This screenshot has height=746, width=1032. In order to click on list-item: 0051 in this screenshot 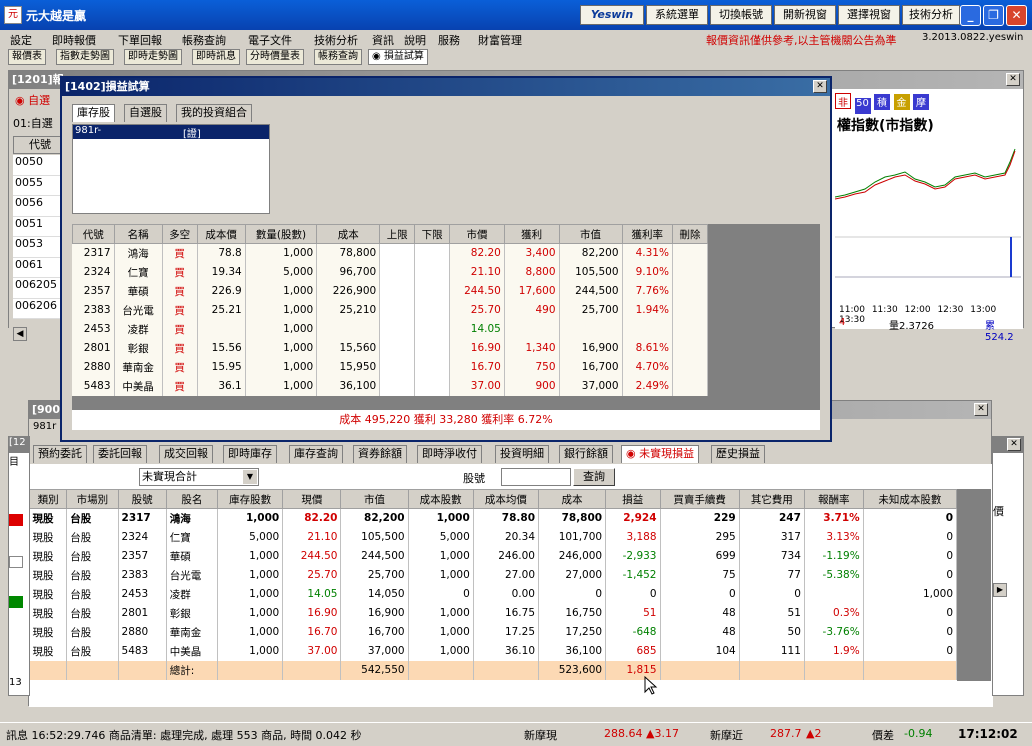, I will do `click(40, 227)`.